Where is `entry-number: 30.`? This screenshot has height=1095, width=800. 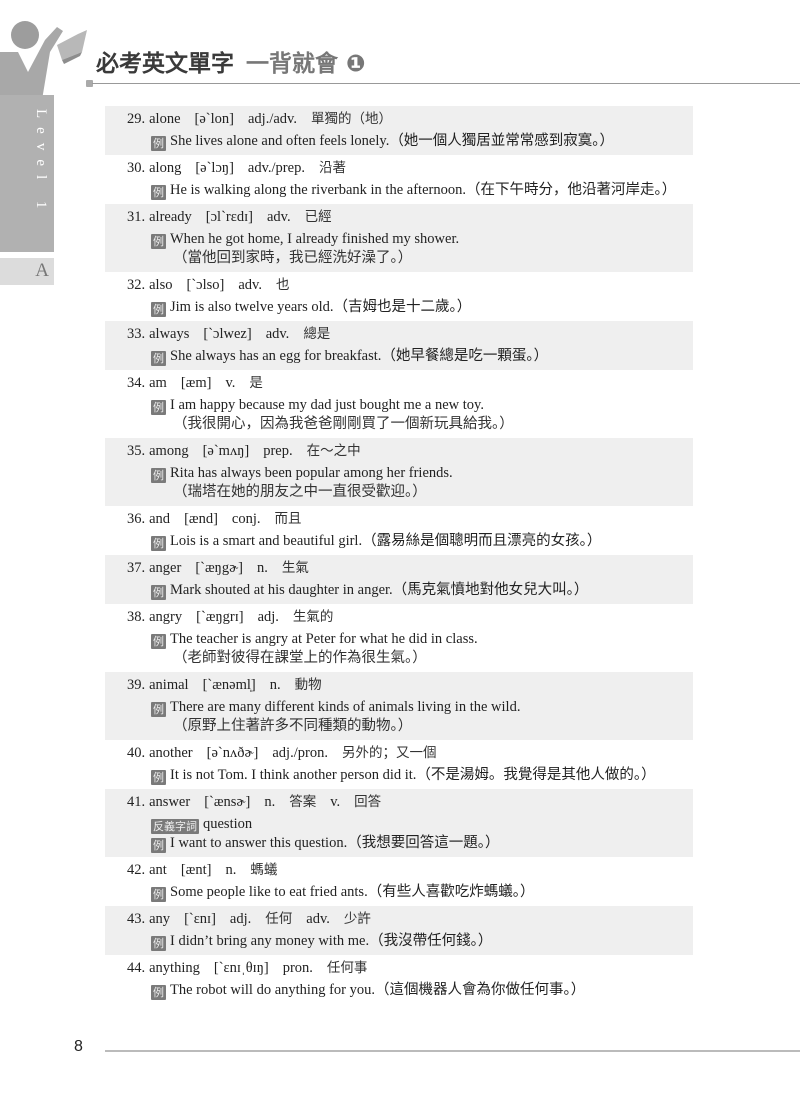
entry-number: 30. is located at coordinates (136, 168).